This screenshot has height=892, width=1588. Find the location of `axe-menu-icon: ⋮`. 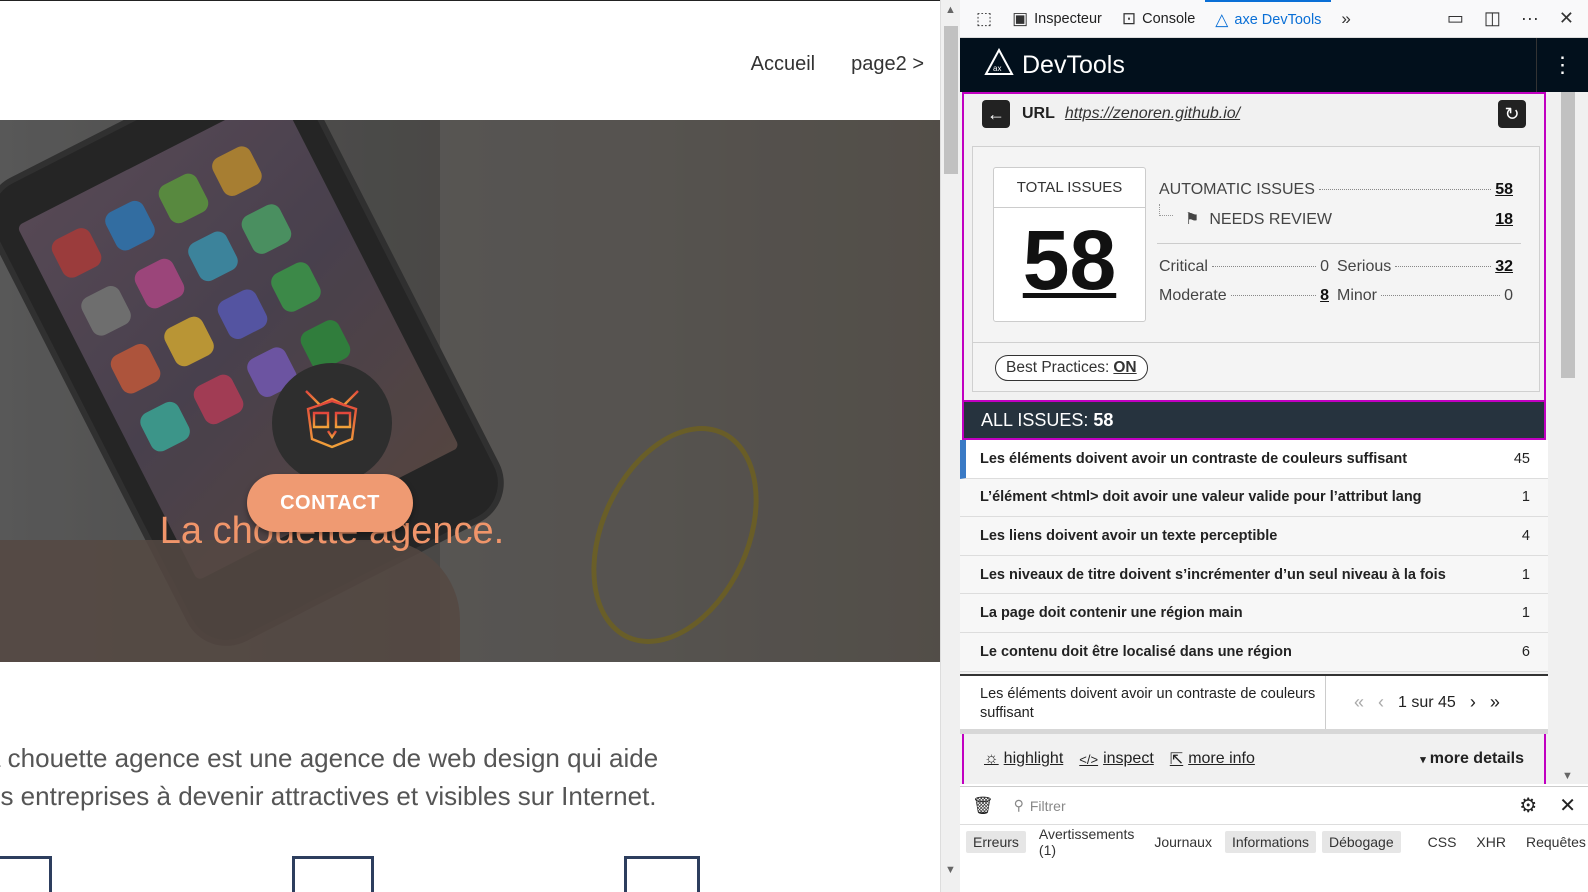

axe-menu-icon: ⋮ is located at coordinates (1562, 65).